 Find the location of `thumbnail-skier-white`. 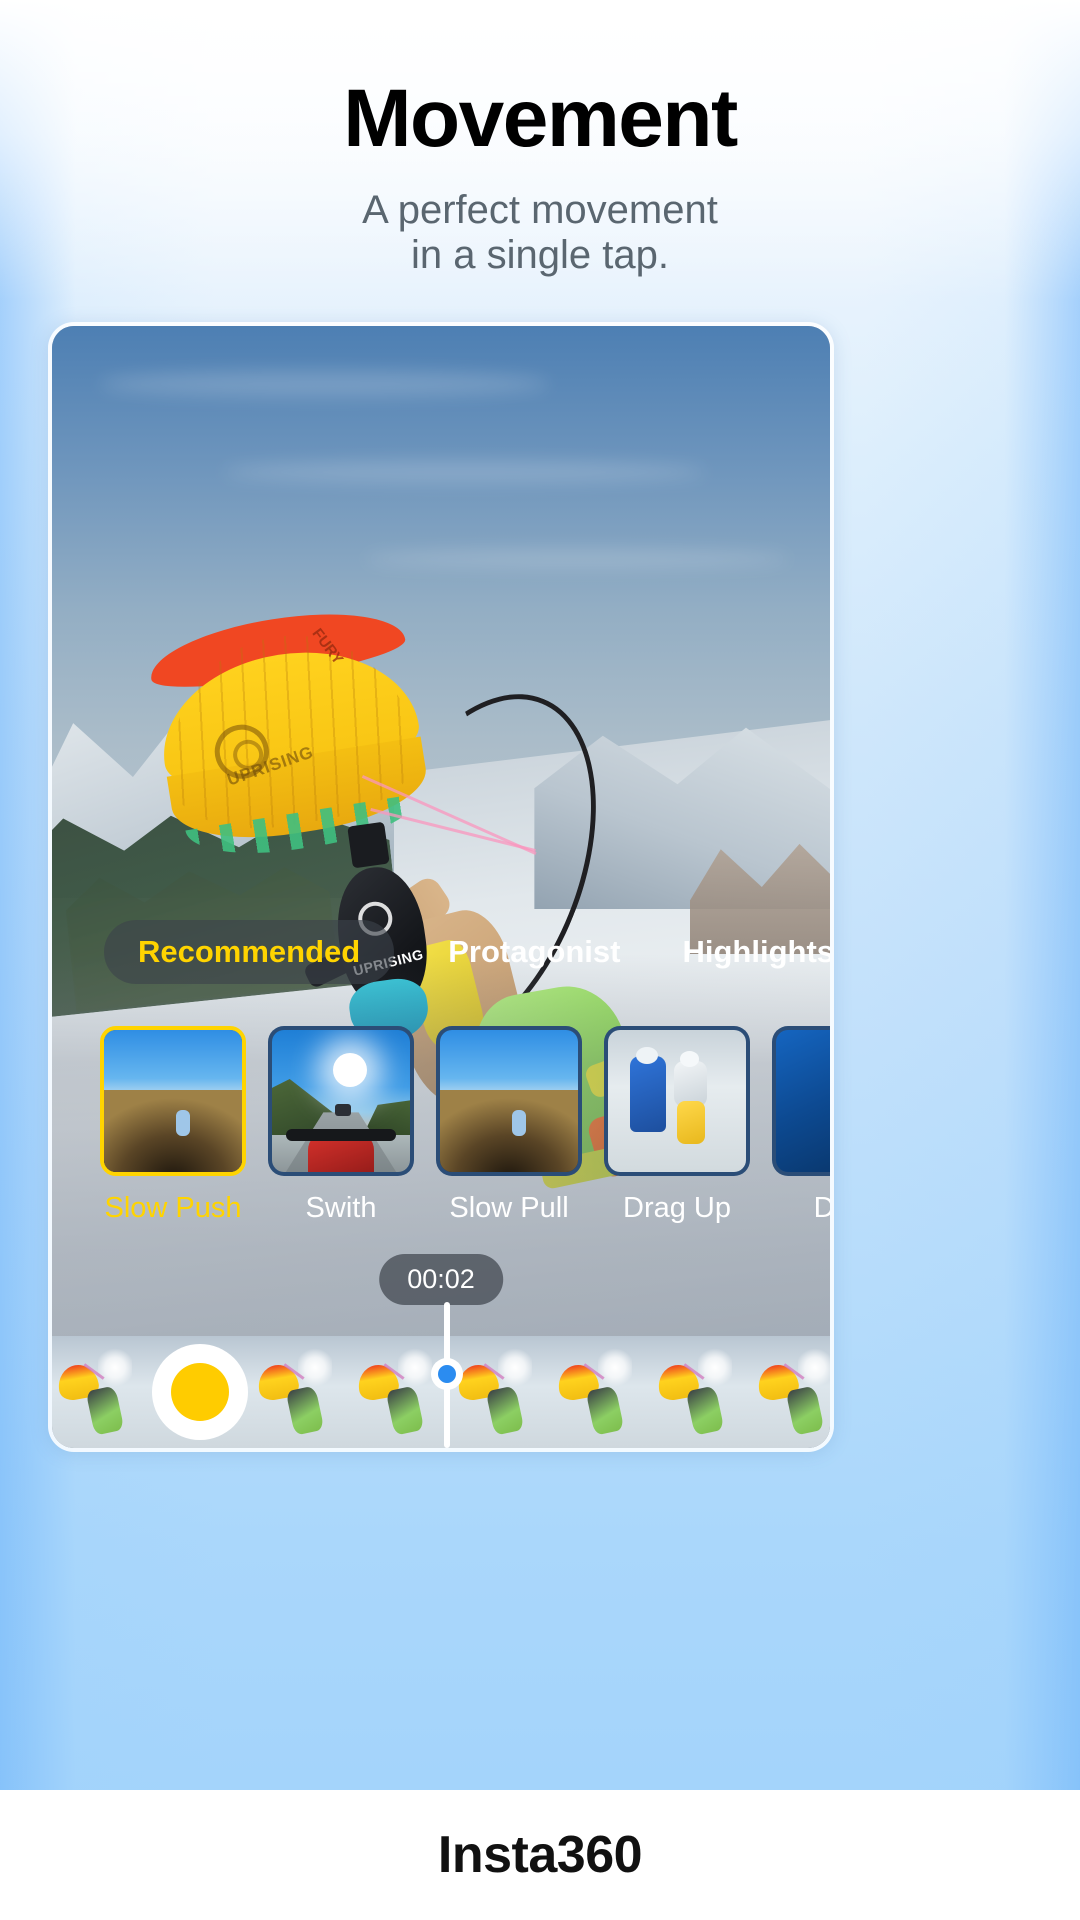

thumbnail-skier-white is located at coordinates (691, 1084).